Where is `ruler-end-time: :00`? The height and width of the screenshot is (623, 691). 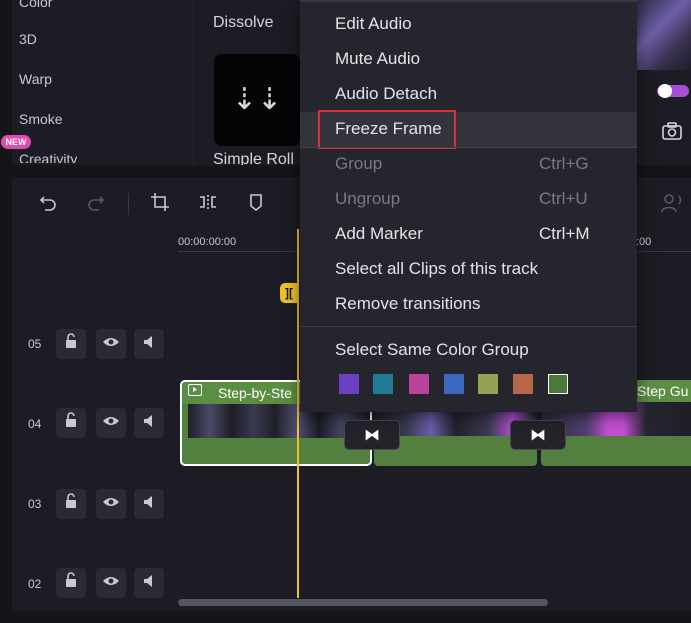
ruler-end-time: :00 is located at coordinates (644, 242).